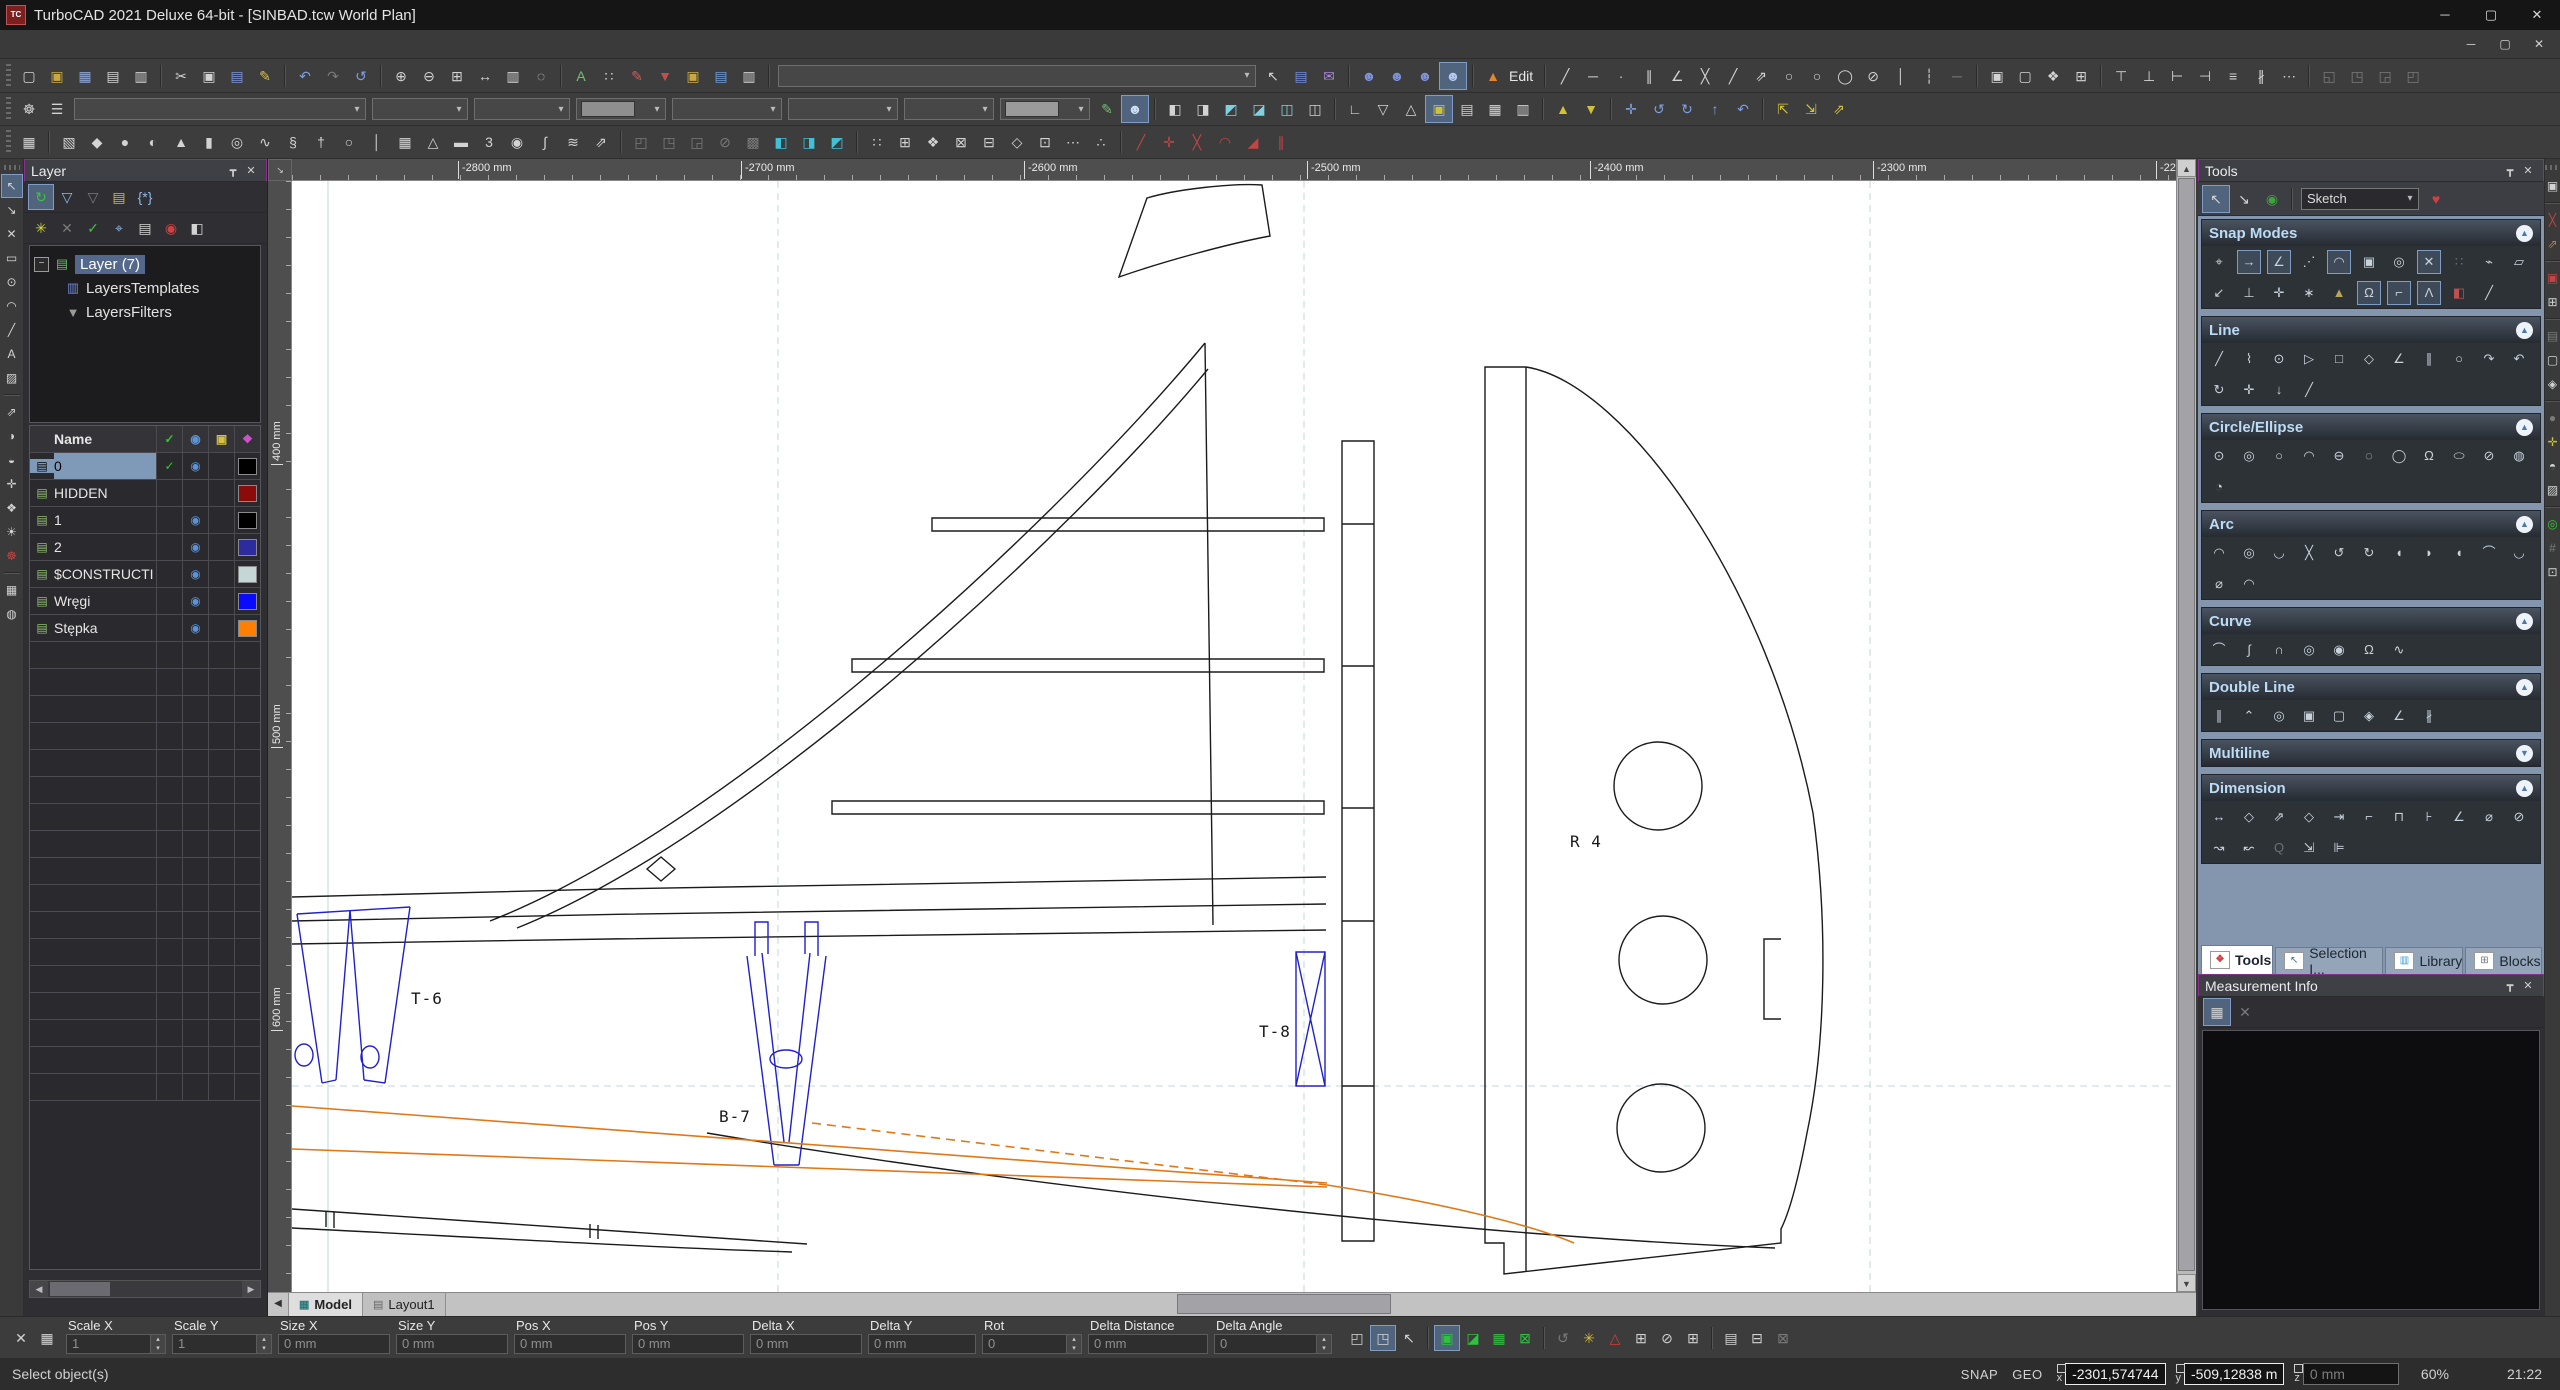 This screenshot has height=1390, width=2560. I want to click on select-fence-icon: ◪, so click(1473, 1338).